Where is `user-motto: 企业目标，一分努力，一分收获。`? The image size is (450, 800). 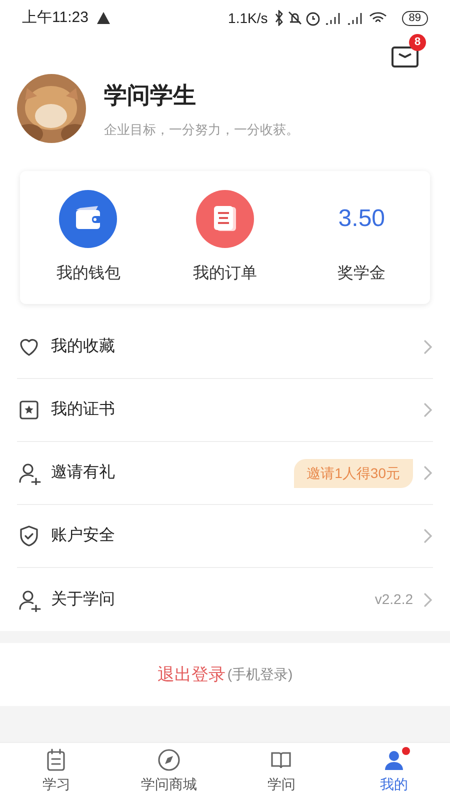
user-motto: 企业目标，一分努力，一分收获。 is located at coordinates (201, 130).